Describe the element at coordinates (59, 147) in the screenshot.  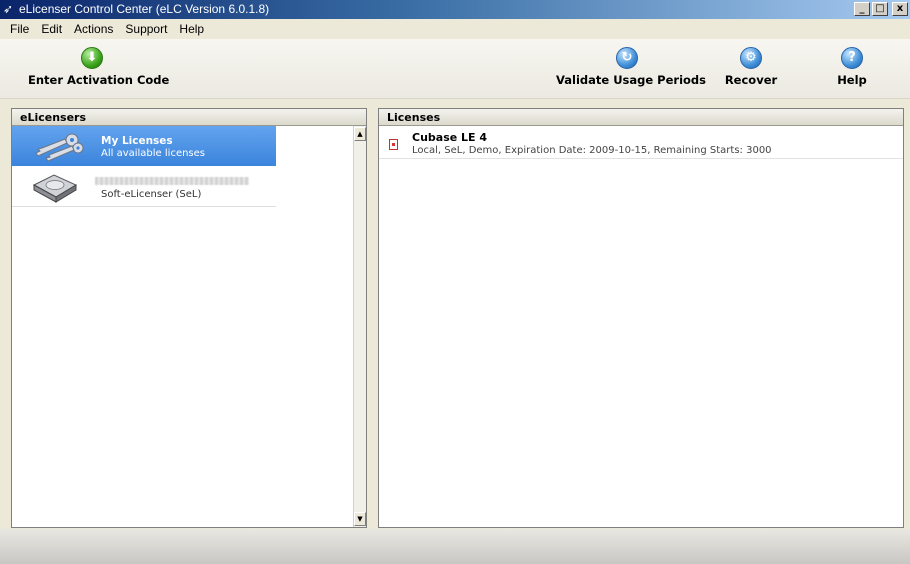
I see `keys-icon` at that location.